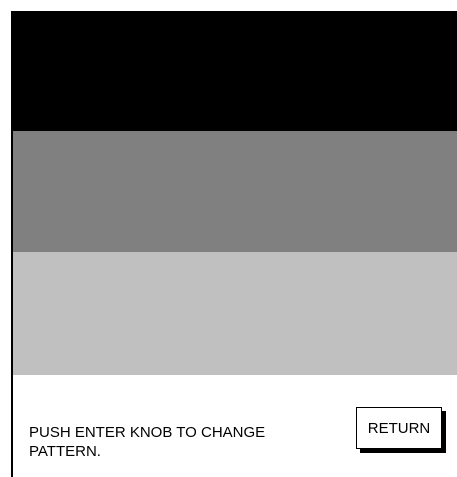 This screenshot has height=477, width=457. Describe the element at coordinates (399, 428) in the screenshot. I see `return-button: RETURN` at that location.